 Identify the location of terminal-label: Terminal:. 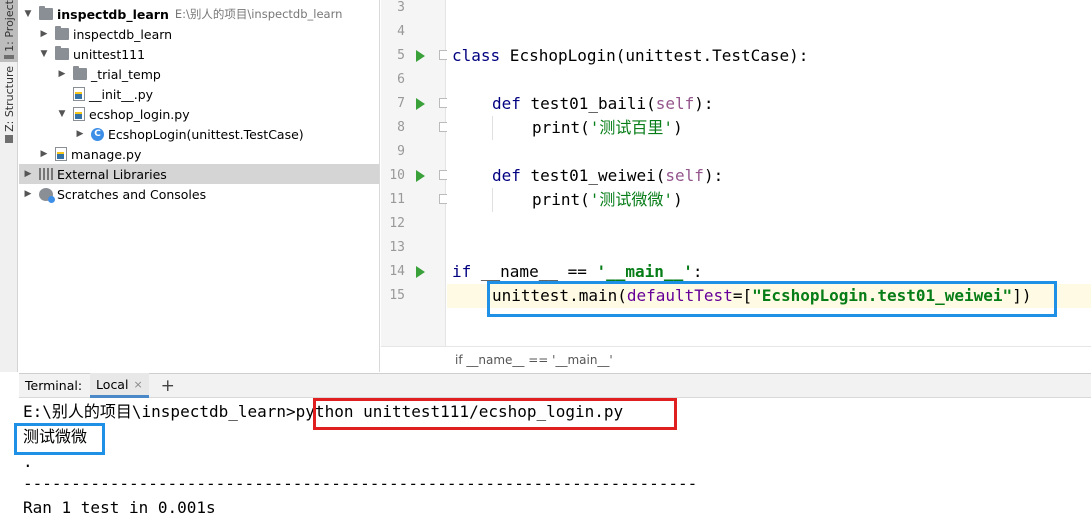
(54, 385).